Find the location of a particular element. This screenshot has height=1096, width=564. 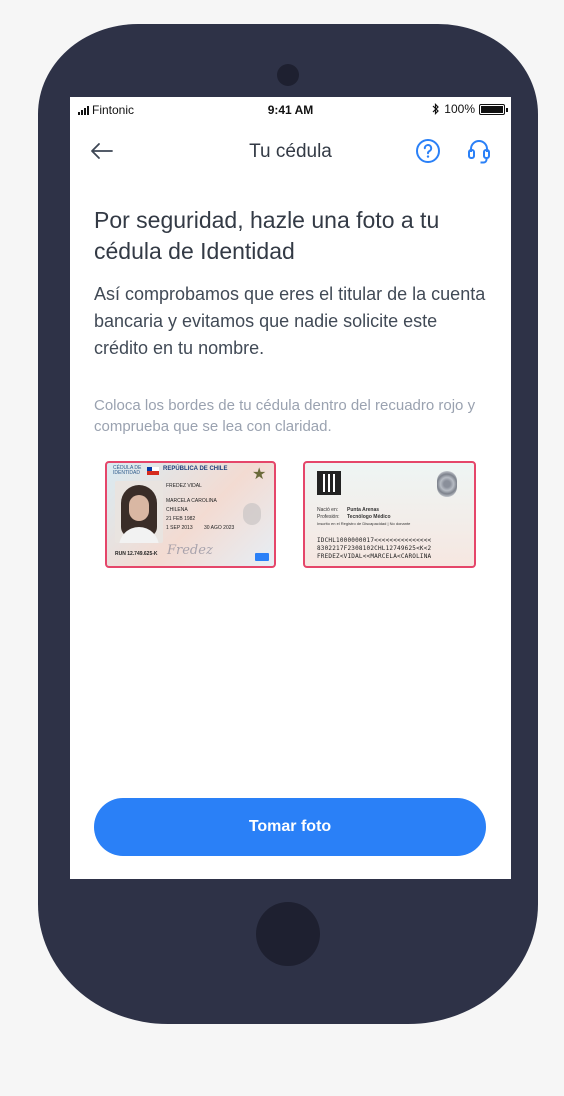

signature-image: Fredez is located at coordinates (190, 550).